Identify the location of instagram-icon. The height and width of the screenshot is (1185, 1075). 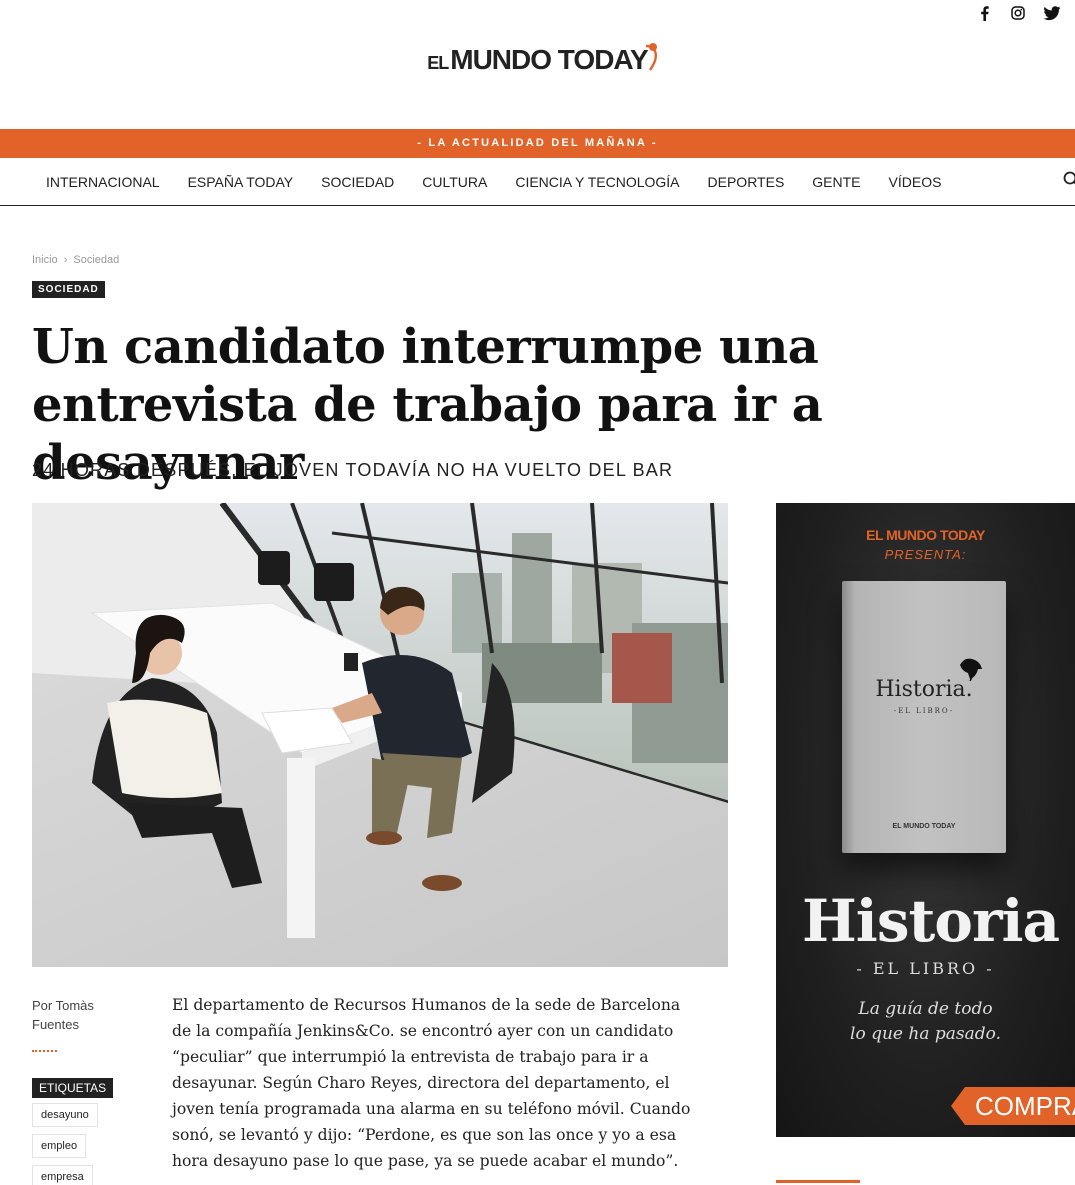
(1018, 13).